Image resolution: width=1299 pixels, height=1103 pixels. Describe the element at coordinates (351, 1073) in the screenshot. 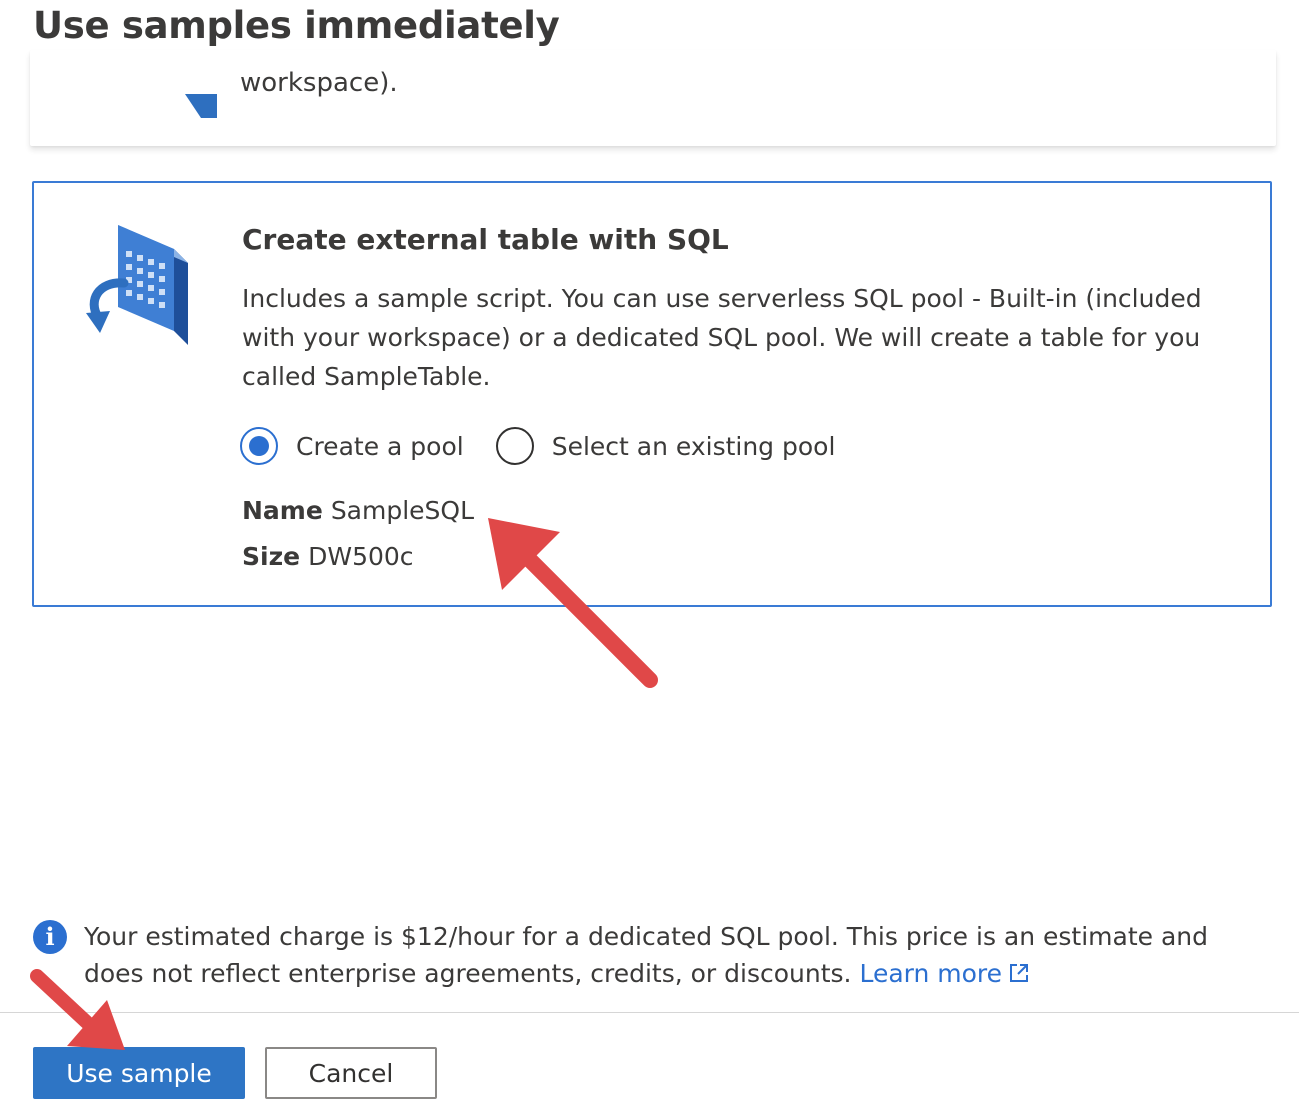

I see `cancel-button: Cancel` at that location.